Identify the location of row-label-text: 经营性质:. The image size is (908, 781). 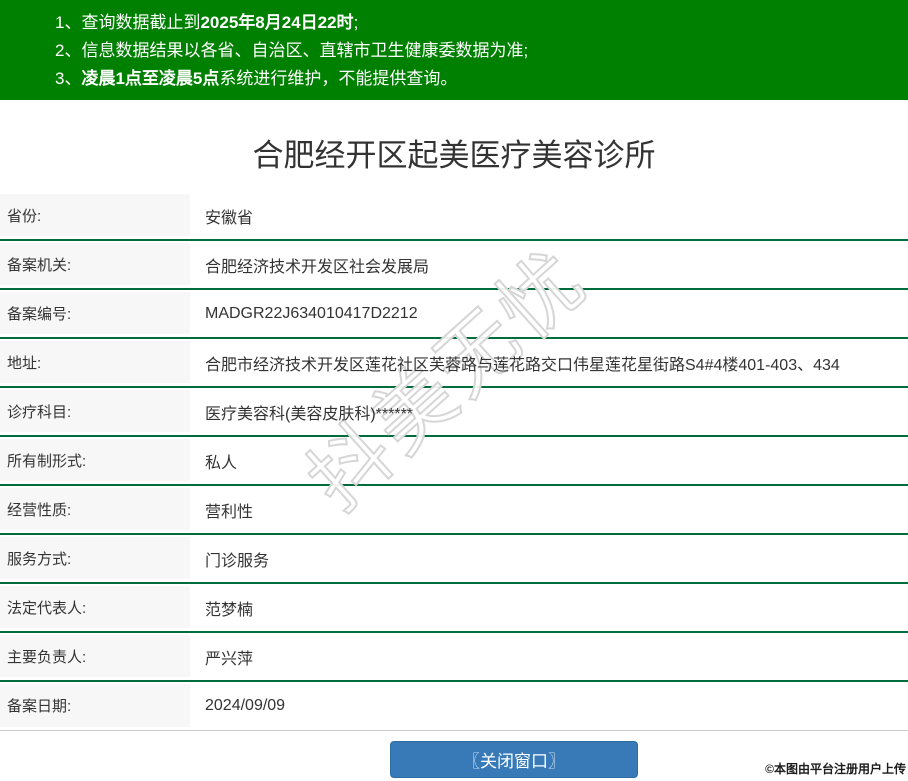
(39, 510).